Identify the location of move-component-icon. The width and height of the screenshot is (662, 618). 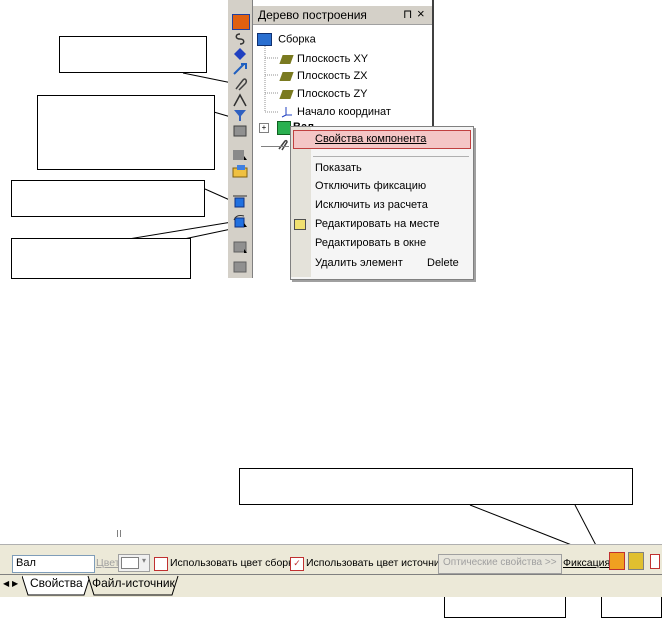
(240, 201).